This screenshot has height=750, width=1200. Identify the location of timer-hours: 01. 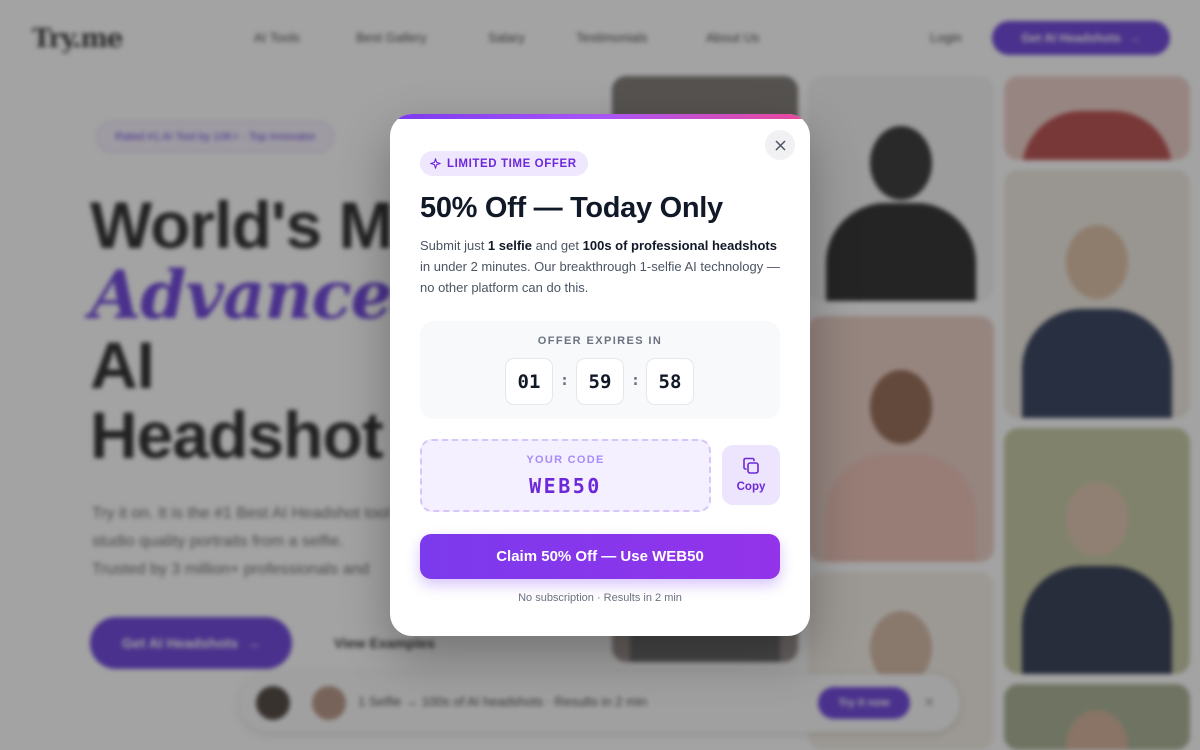
(529, 381).